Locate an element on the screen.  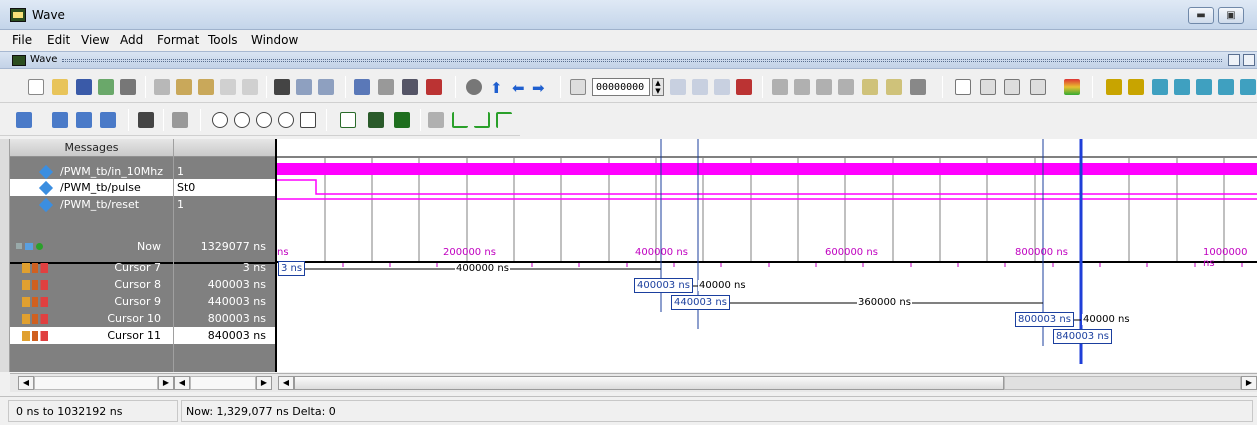
pan-mode-icon is located at coordinates (1012, 87).